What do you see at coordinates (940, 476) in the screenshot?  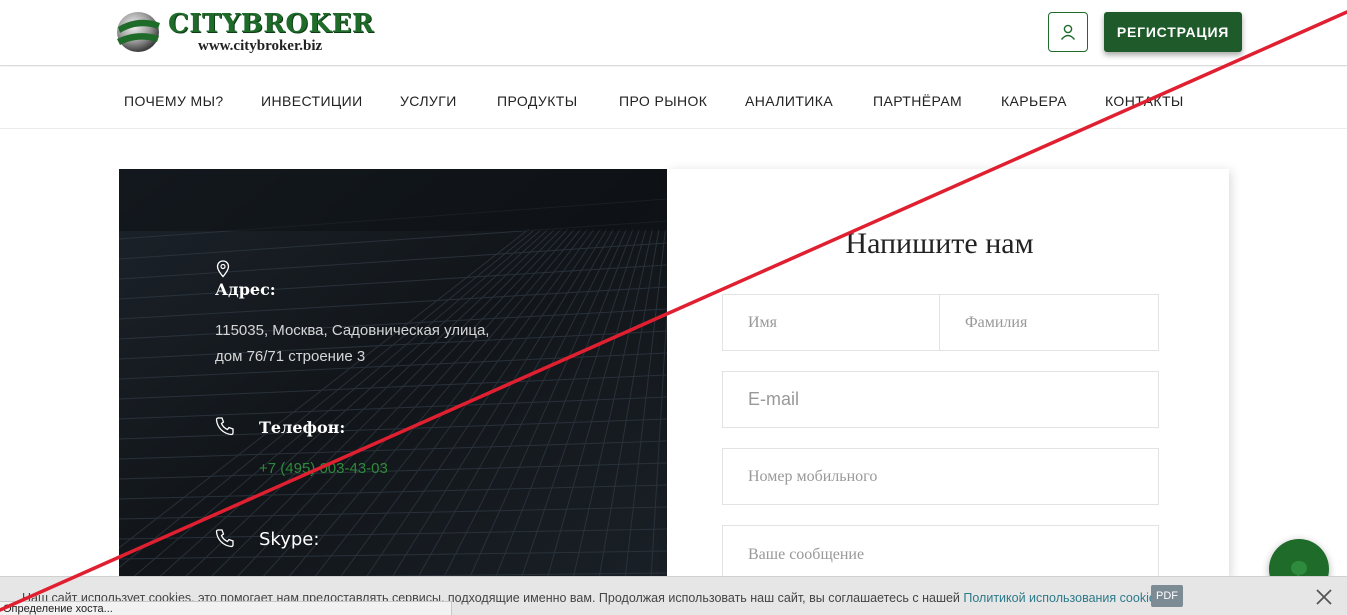 I see `mobile-number-field: Номер мобильного` at bounding box center [940, 476].